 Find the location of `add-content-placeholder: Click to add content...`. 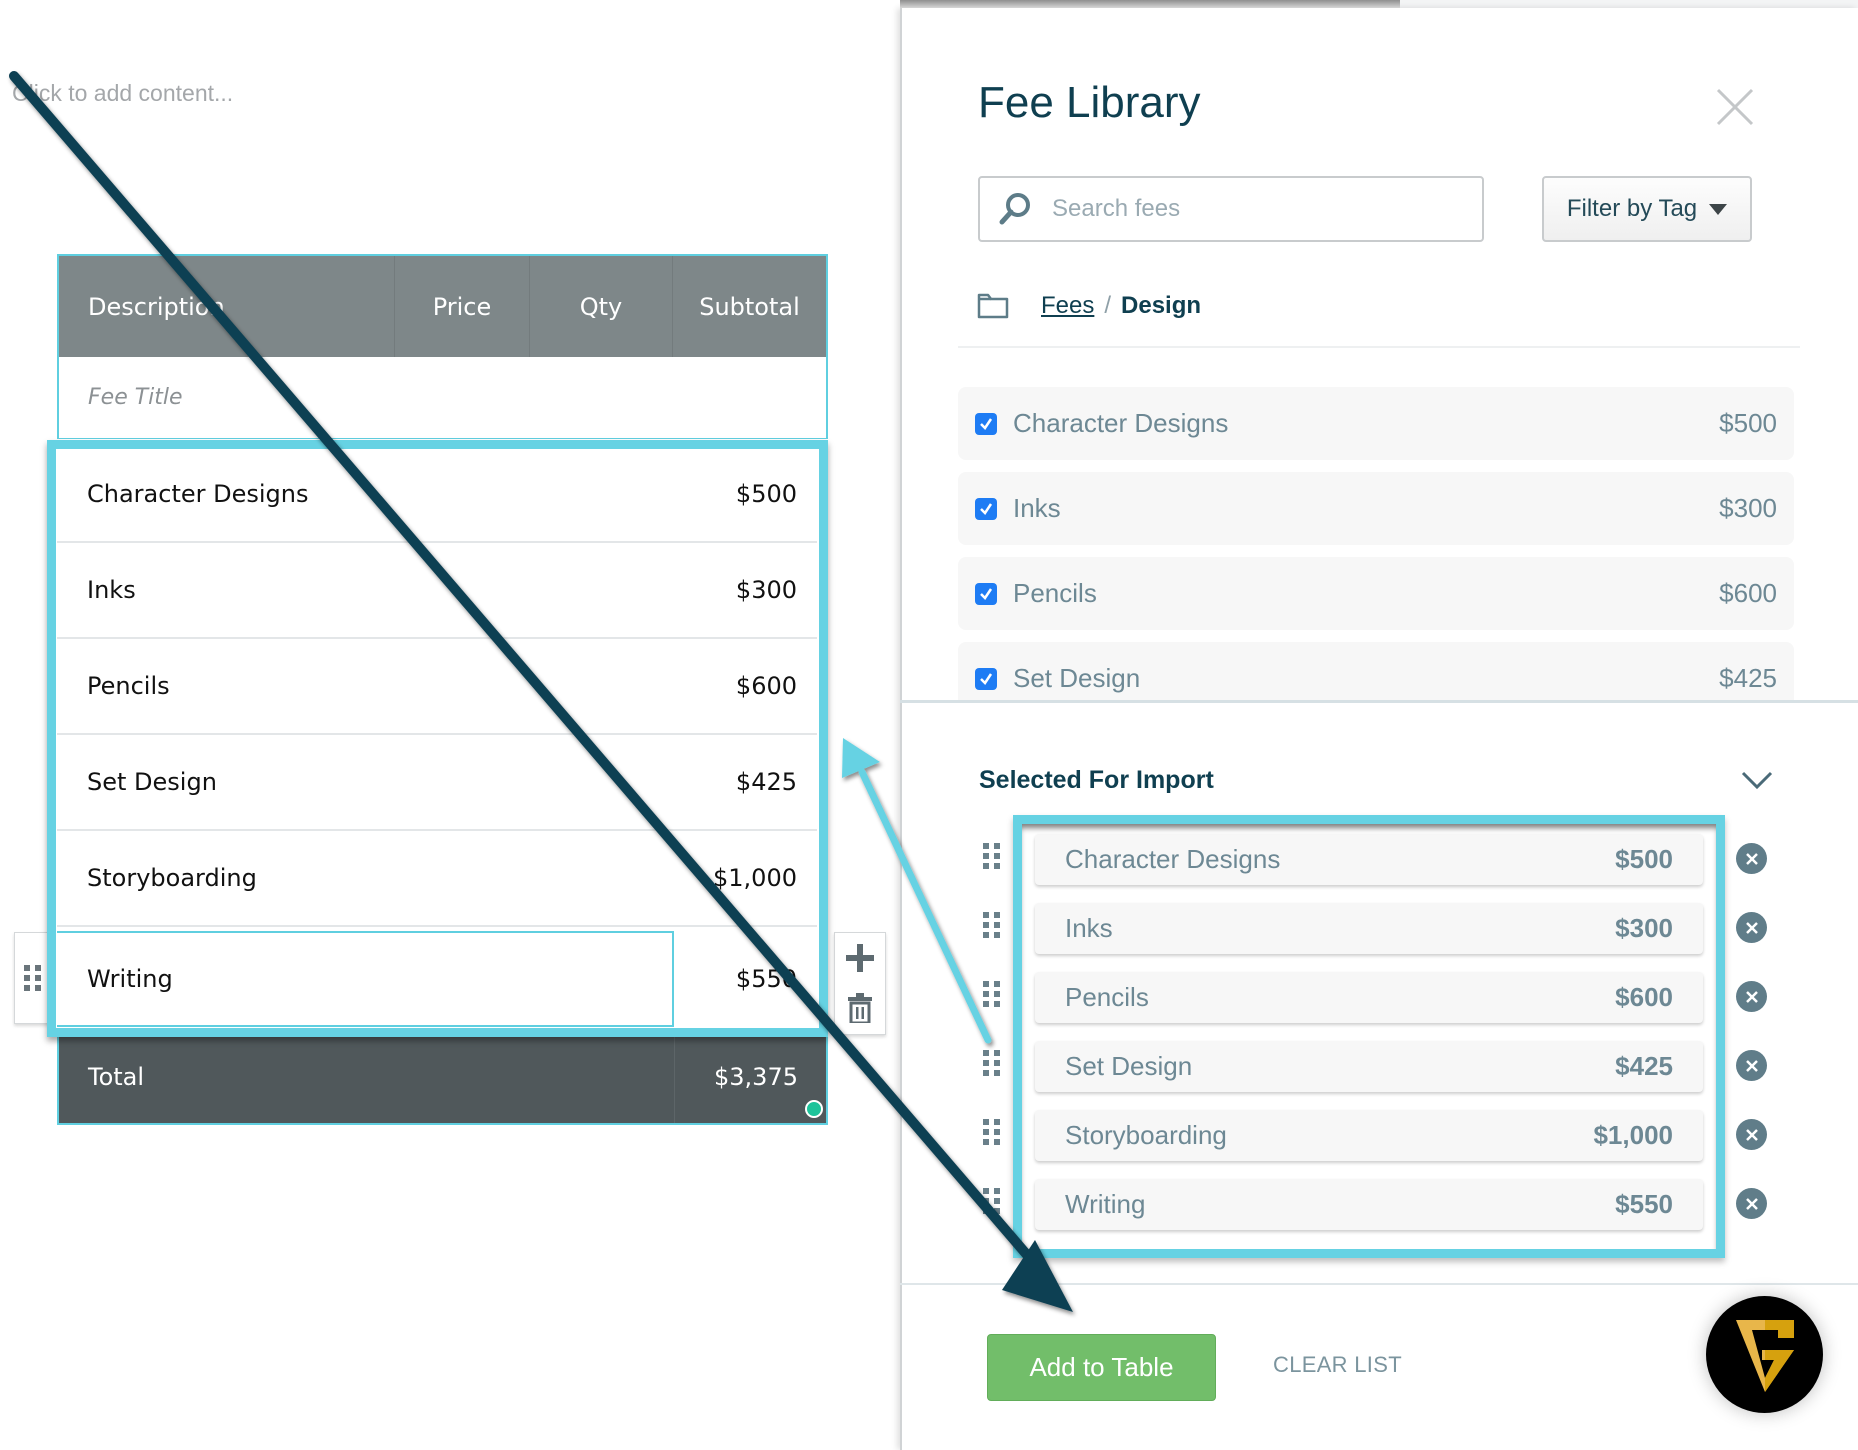

add-content-placeholder: Click to add content... is located at coordinates (122, 93).